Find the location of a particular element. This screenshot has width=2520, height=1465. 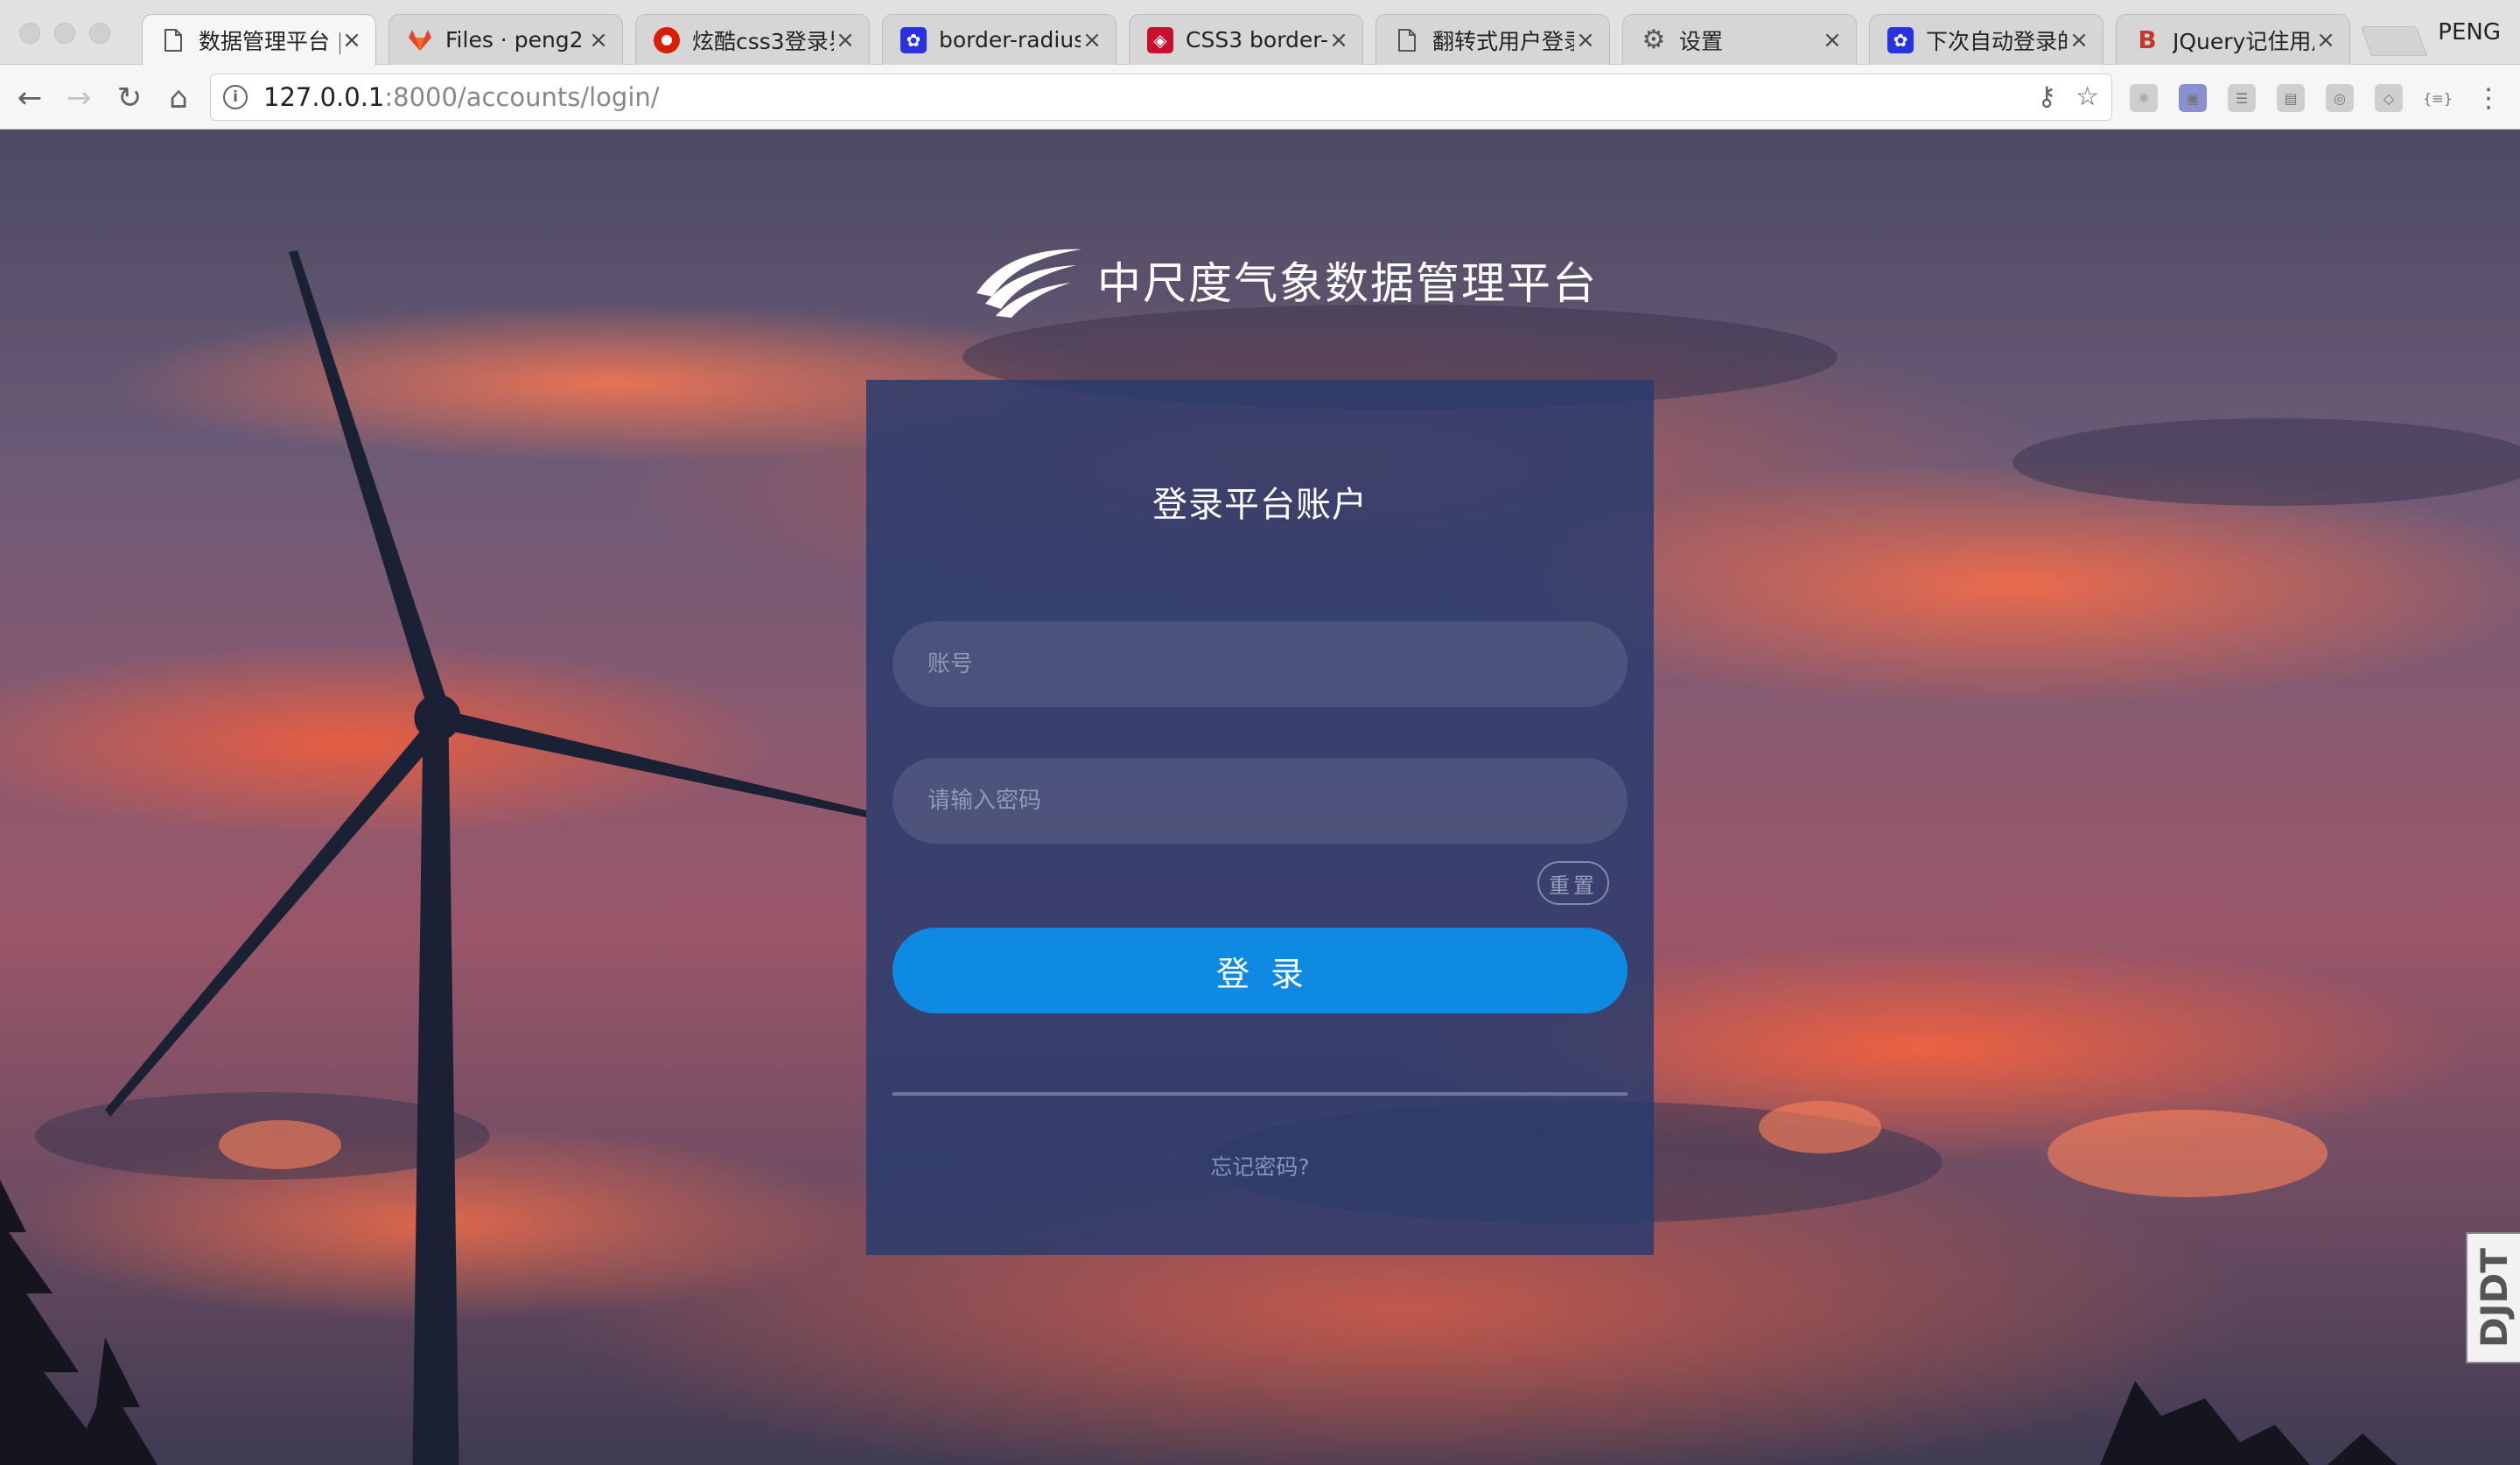

brand-title: 中尺度气象数据管理平台 is located at coordinates (1347, 283).